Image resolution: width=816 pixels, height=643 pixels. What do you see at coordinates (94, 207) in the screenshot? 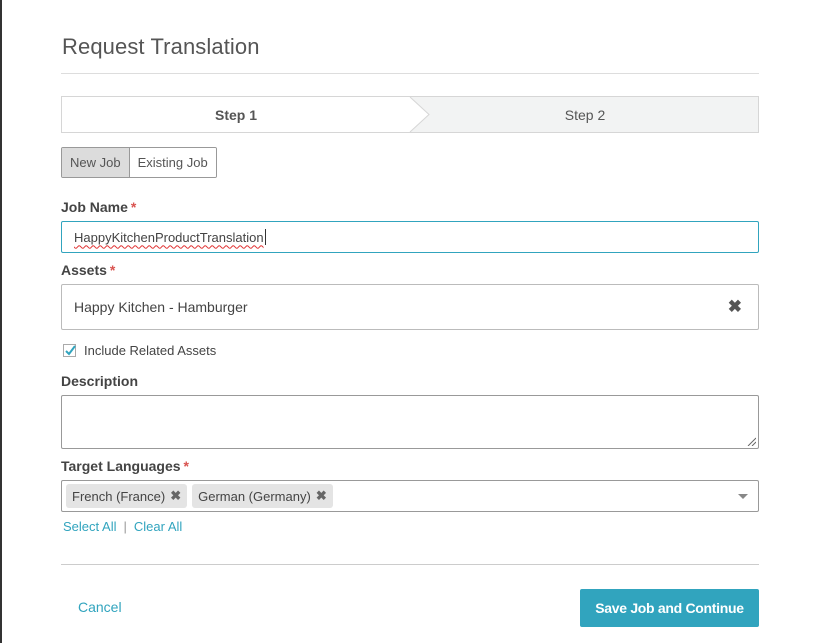
I see `job-name-label-text: Job Name` at bounding box center [94, 207].